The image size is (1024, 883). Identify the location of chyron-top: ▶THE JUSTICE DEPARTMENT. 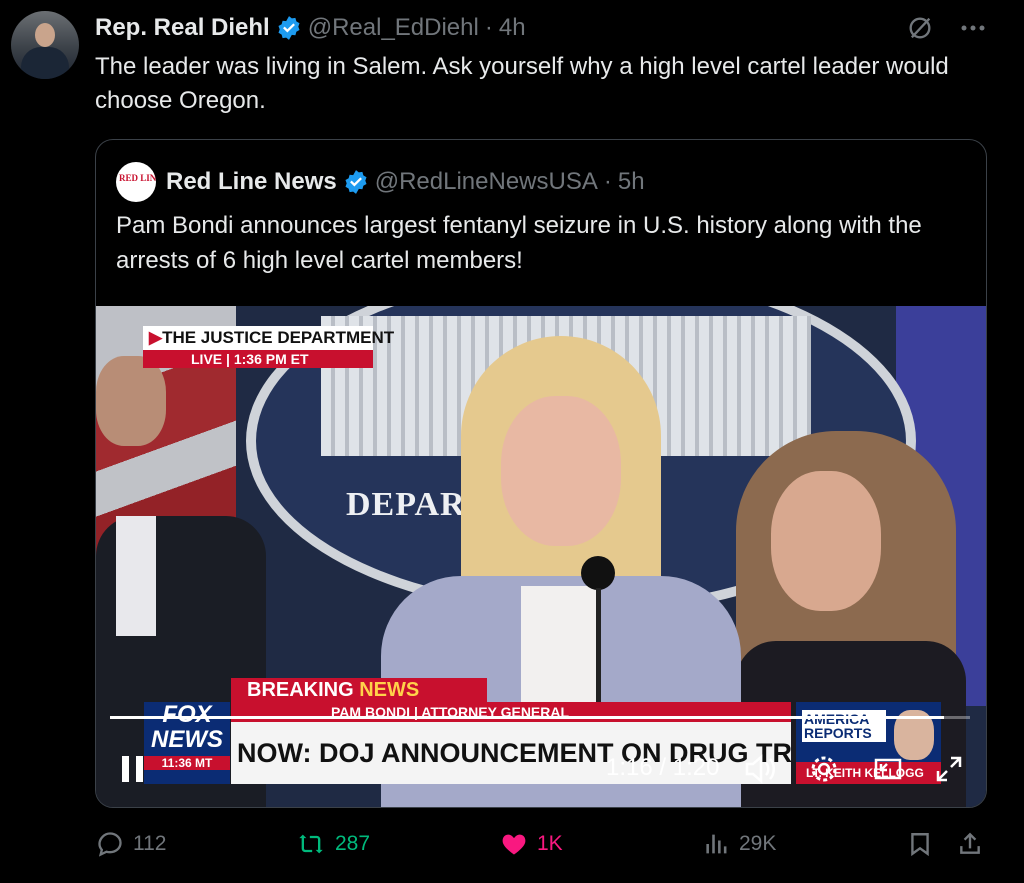
(268, 338).